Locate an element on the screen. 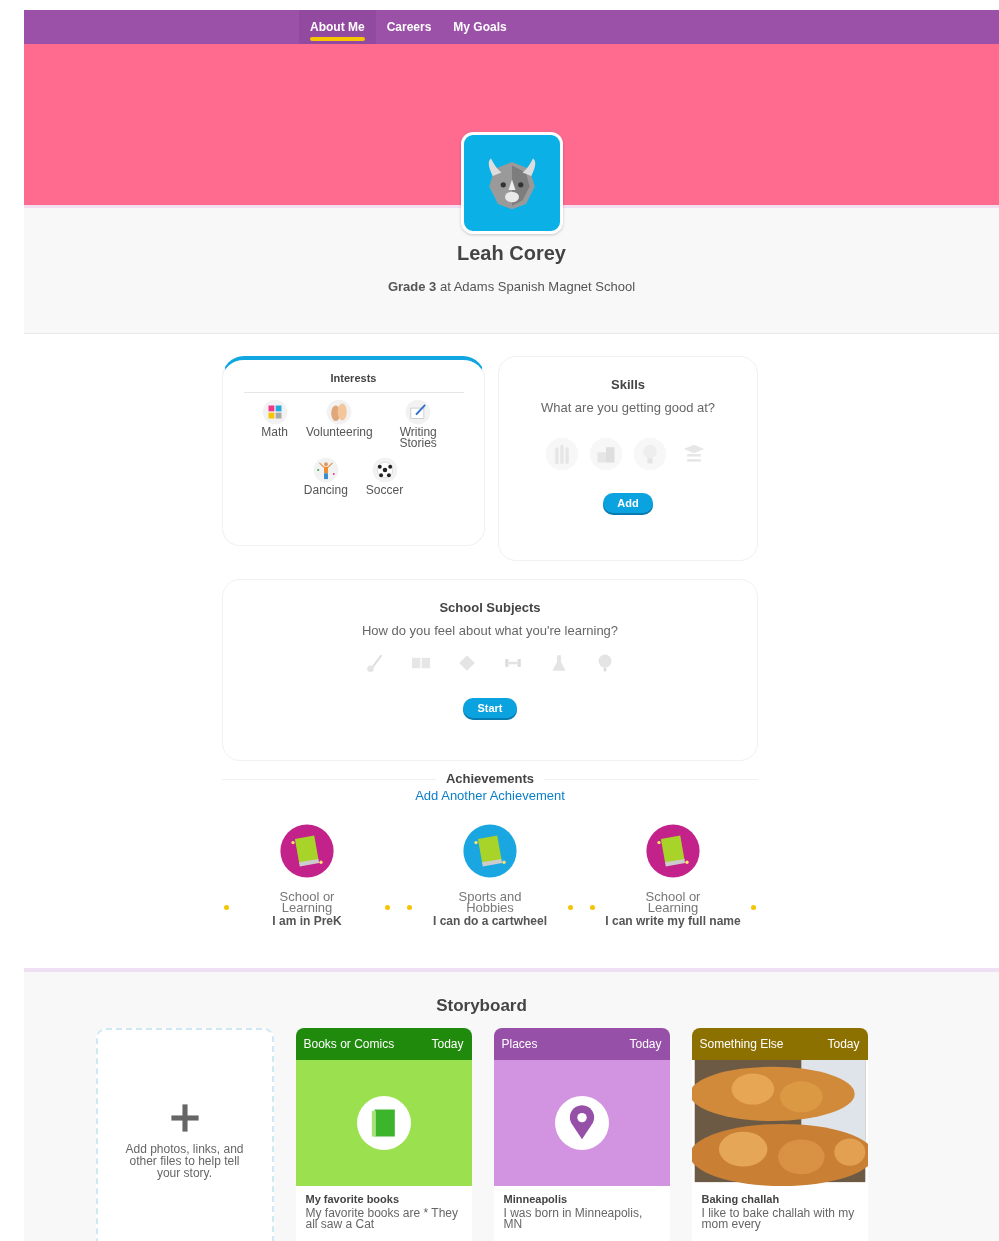  card-prompt: What are you getting good at? is located at coordinates (628, 407).